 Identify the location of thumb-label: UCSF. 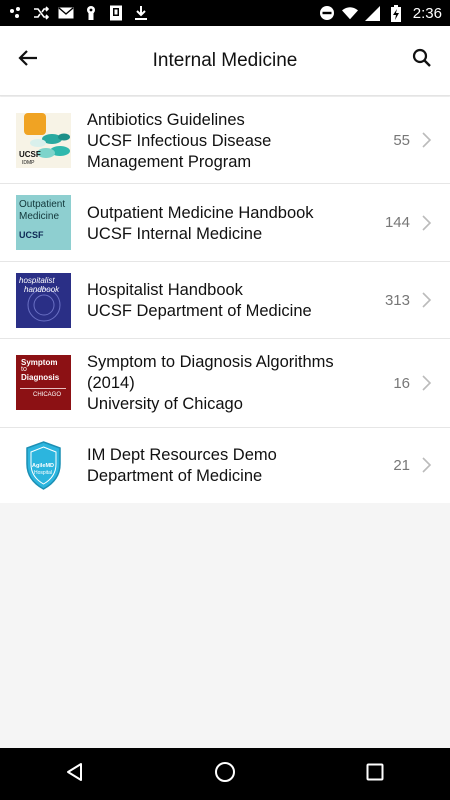
(30, 154).